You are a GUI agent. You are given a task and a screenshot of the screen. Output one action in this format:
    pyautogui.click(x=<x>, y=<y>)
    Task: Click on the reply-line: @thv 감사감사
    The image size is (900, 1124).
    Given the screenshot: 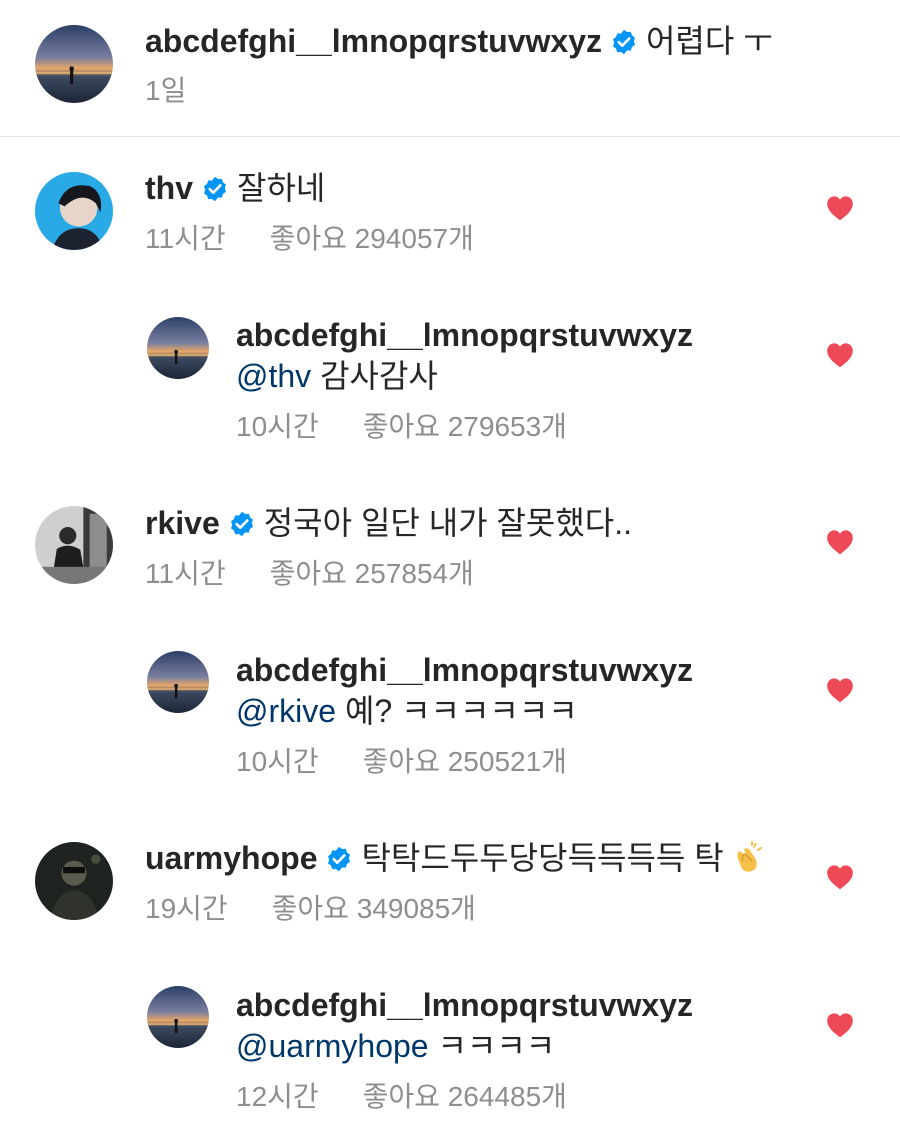 What is the action you would take?
    pyautogui.click(x=337, y=376)
    